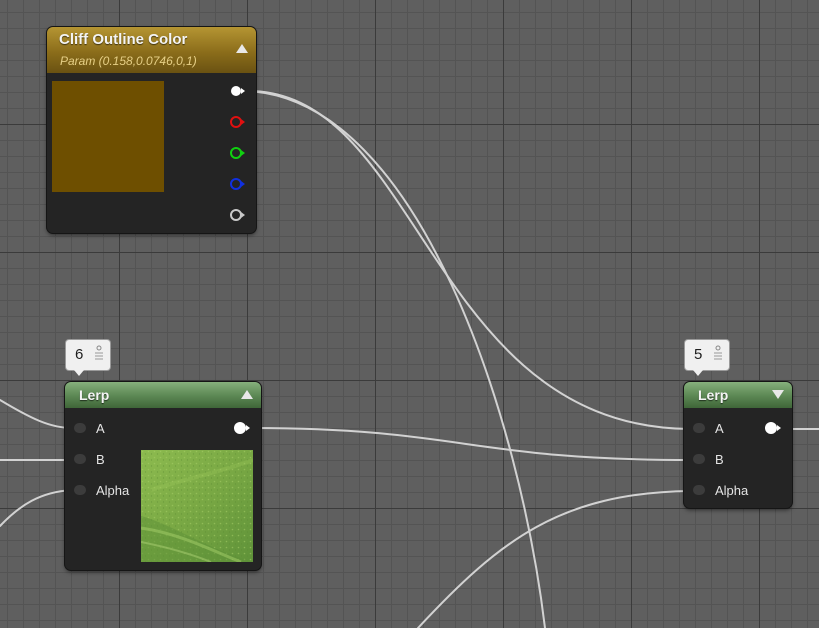  What do you see at coordinates (88, 358) in the screenshot?
I see `node-badge-6: 6` at bounding box center [88, 358].